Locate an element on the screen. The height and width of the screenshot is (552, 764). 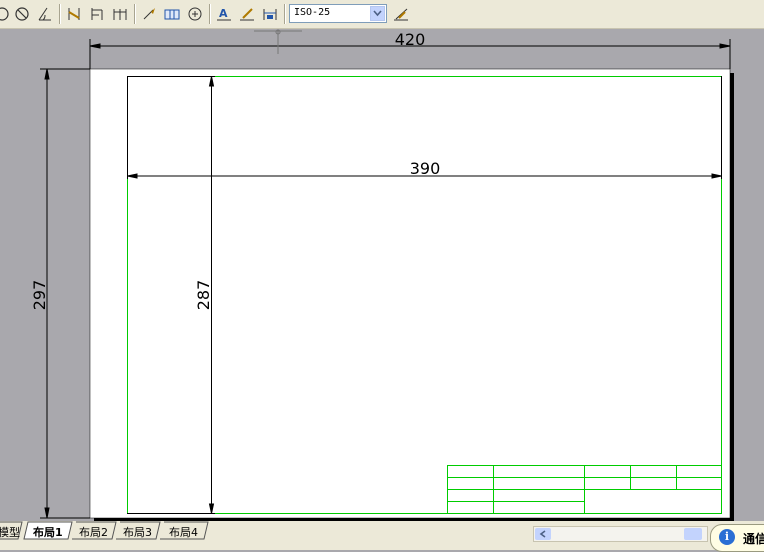
continue-dim-icon is located at coordinates (120, 14).